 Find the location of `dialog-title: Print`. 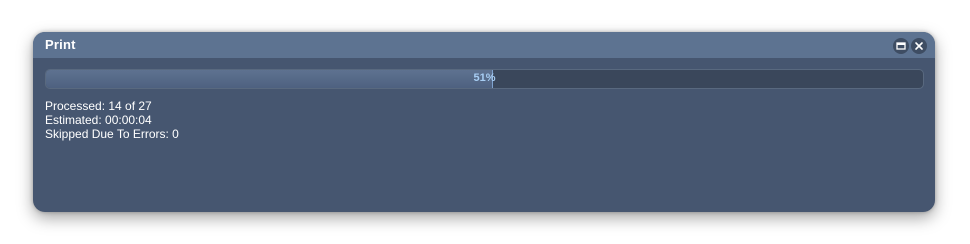

dialog-title: Print is located at coordinates (60, 44).